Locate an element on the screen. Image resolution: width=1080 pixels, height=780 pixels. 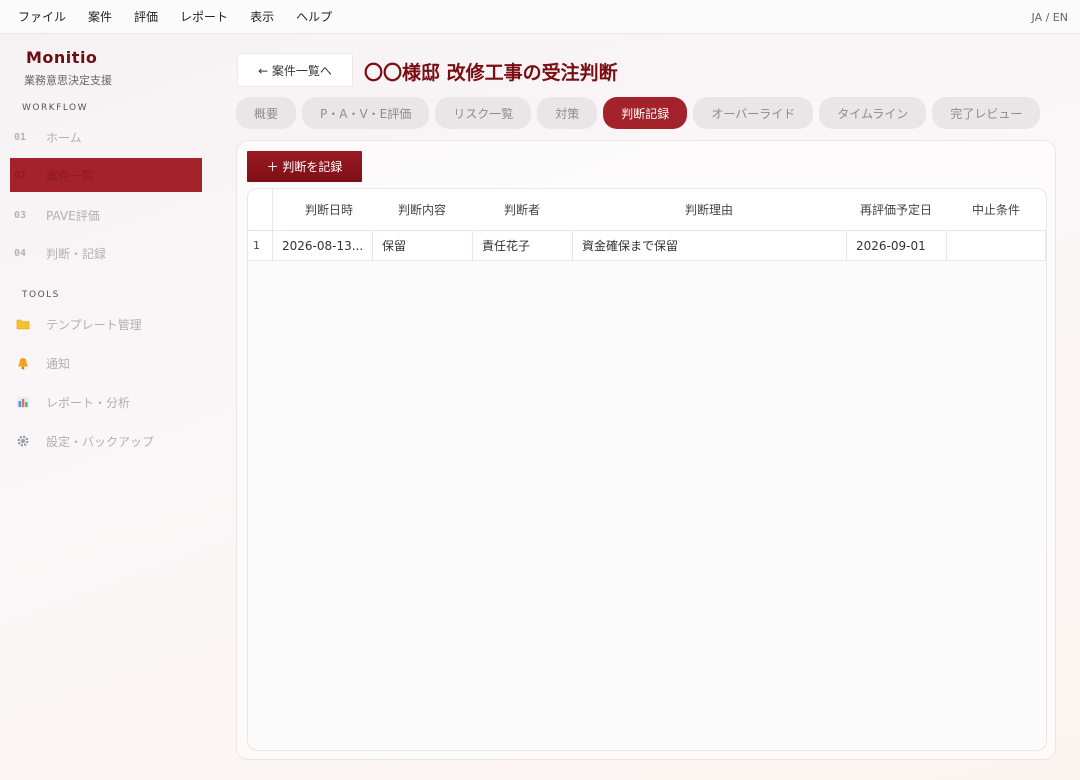
back-to-case-list-button: ← 案件一覧へ is located at coordinates (295, 70).